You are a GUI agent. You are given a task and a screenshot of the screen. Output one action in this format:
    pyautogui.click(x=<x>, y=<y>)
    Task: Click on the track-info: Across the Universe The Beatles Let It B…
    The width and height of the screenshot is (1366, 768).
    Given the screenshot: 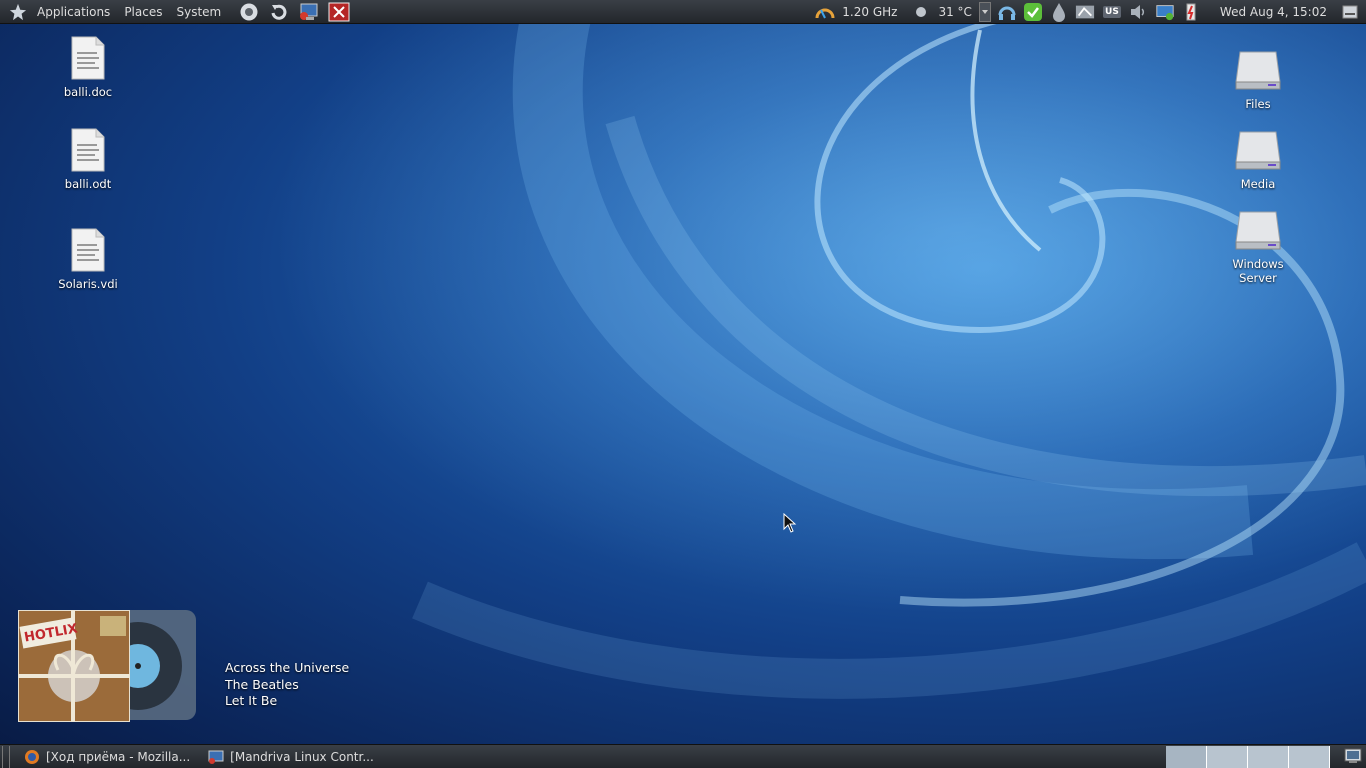 What is the action you would take?
    pyautogui.click(x=287, y=685)
    